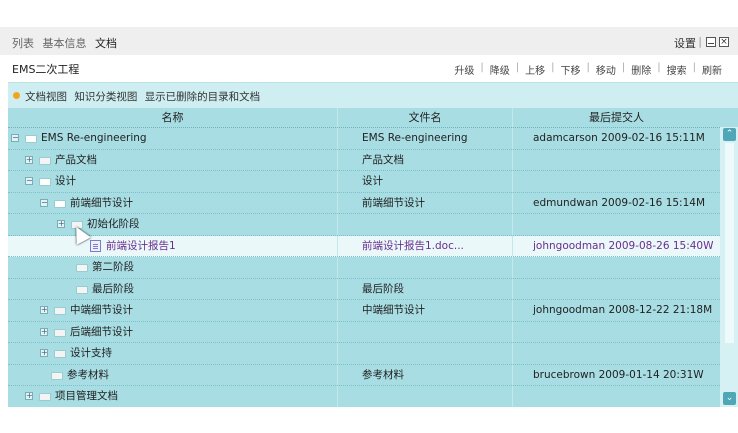  What do you see at coordinates (425, 310) in the screenshot?
I see `filename-cell: 中端细节设计` at bounding box center [425, 310].